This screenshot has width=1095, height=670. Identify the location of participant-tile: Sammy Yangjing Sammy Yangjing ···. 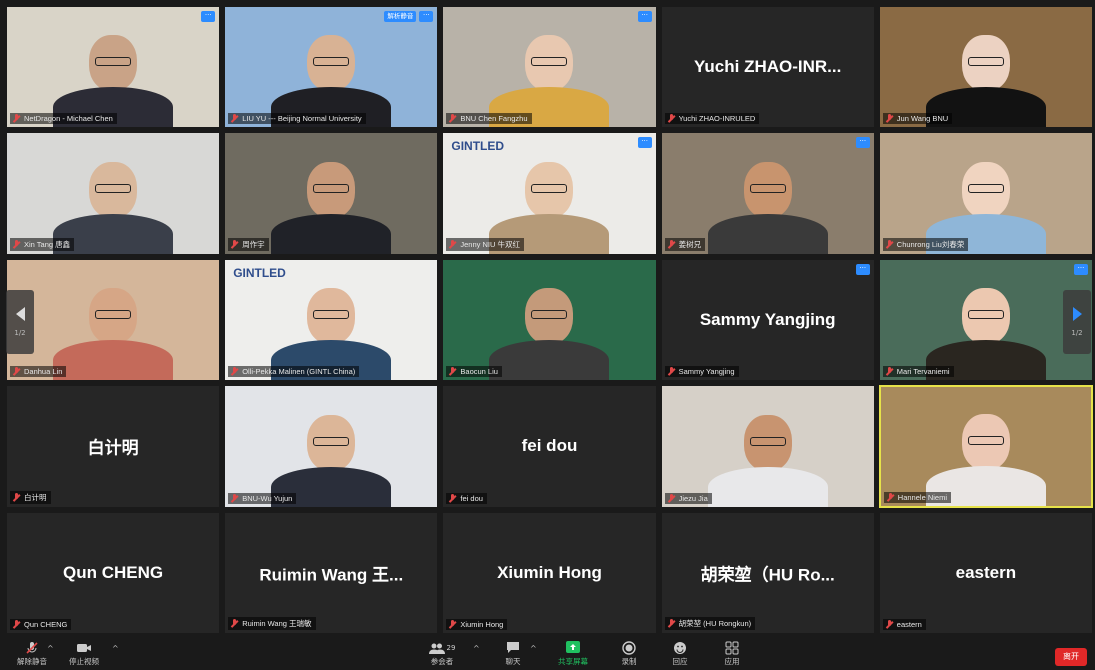
(767, 320).